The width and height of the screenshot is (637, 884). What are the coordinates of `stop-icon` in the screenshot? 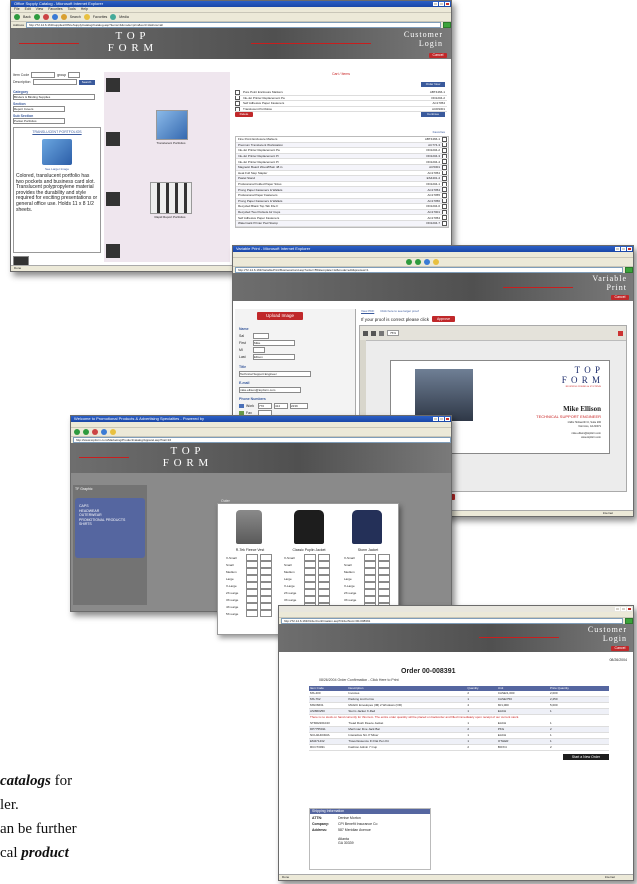 It's located at (95, 432).